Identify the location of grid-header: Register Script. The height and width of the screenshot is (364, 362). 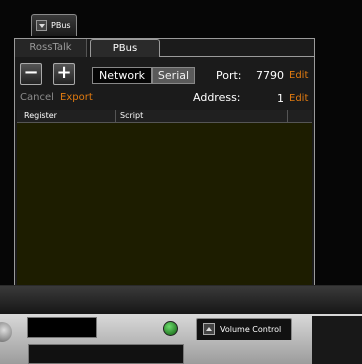
(164, 116).